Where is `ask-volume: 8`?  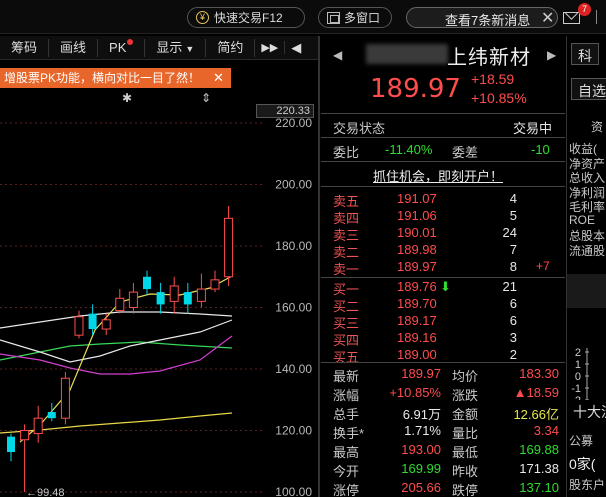 ask-volume: 8 is located at coordinates (513, 266).